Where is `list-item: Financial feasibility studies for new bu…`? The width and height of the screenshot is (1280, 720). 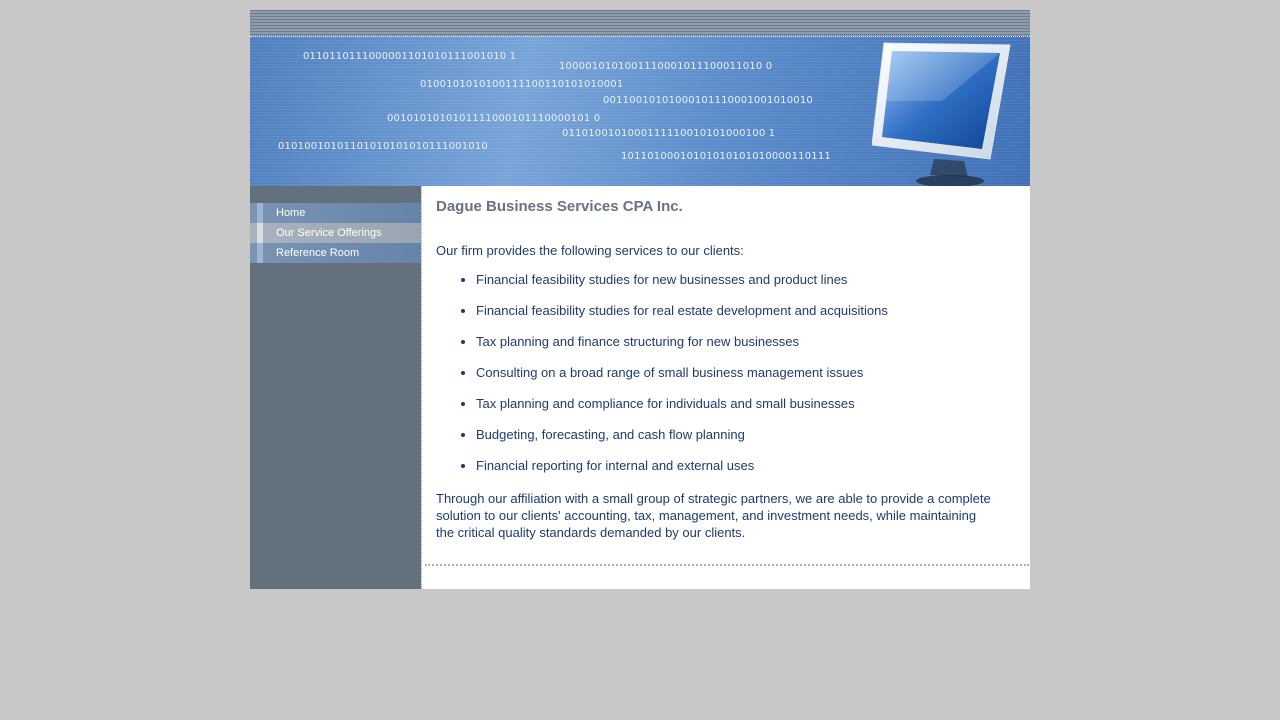
list-item: Financial feasibility studies for new bu… is located at coordinates (682, 285).